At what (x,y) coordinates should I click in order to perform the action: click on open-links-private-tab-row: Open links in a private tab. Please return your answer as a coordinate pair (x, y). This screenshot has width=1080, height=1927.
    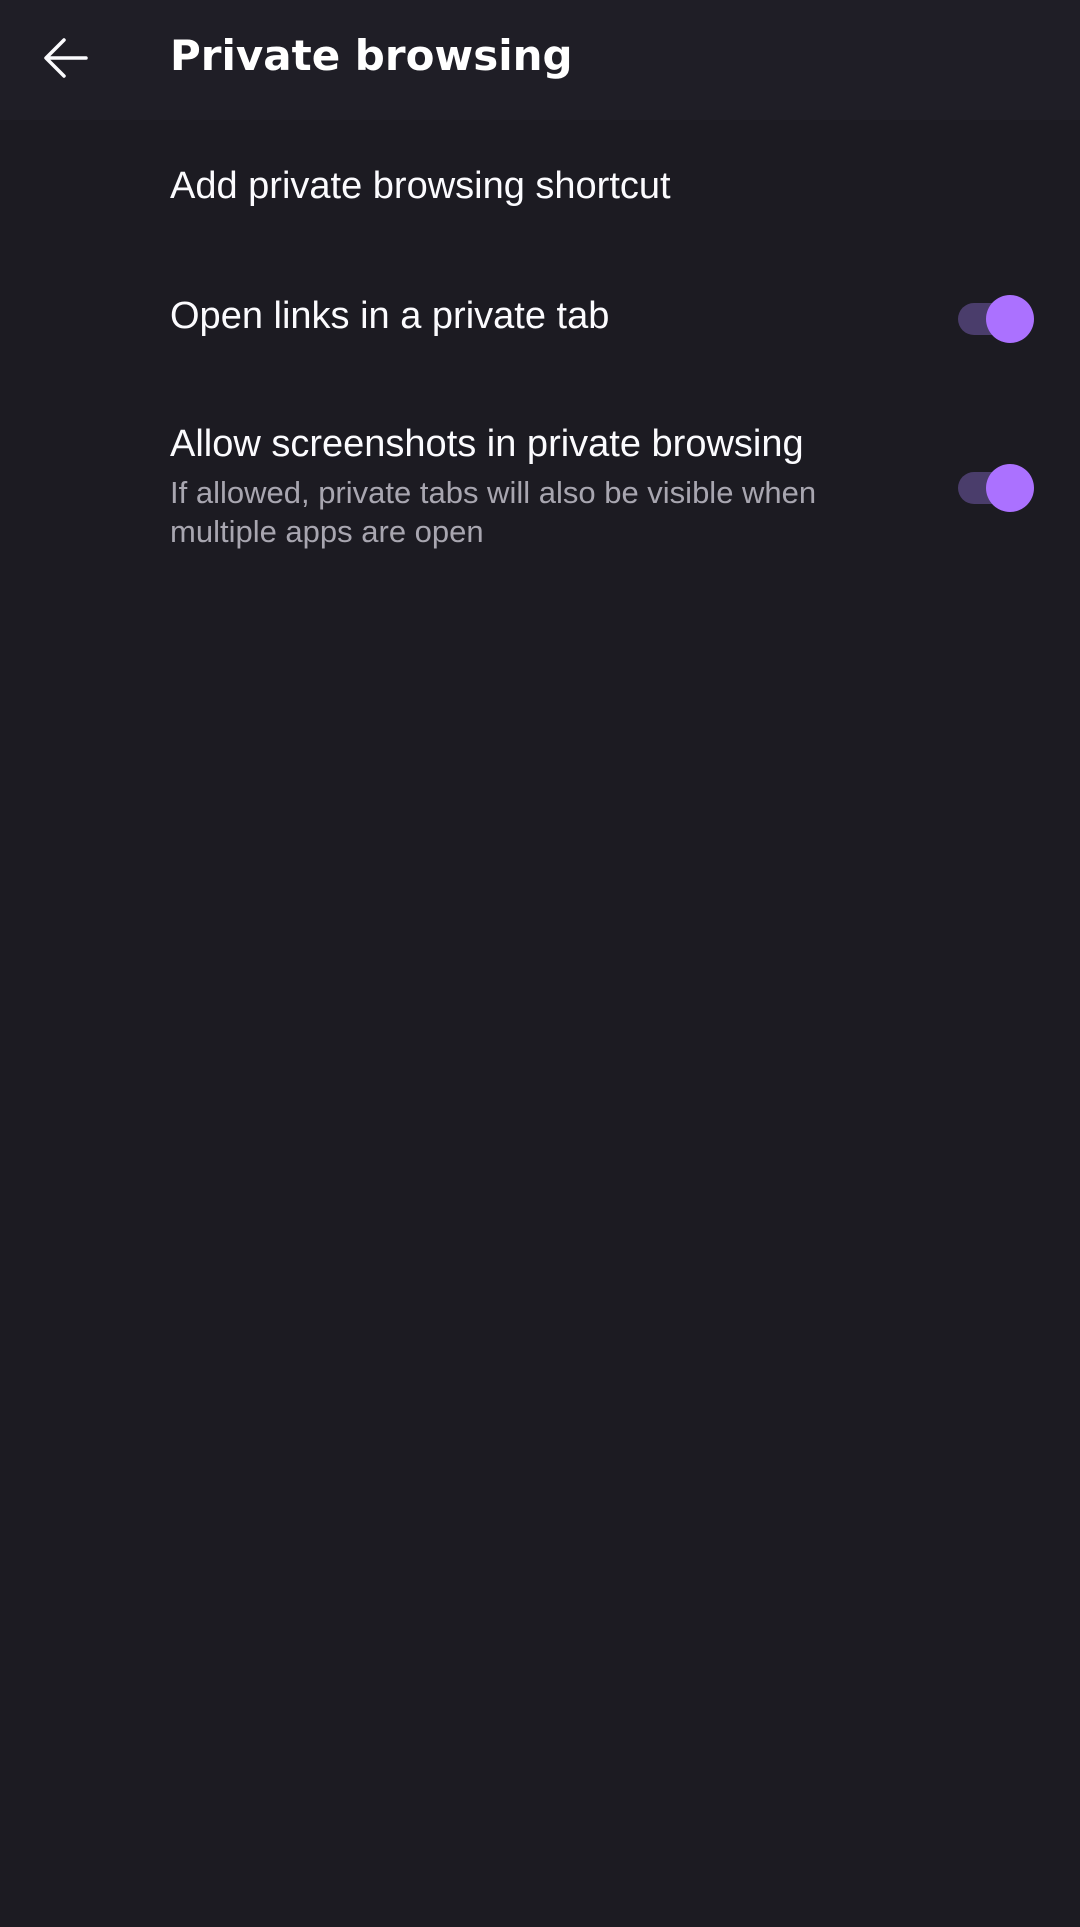
    Looking at the image, I should click on (540, 317).